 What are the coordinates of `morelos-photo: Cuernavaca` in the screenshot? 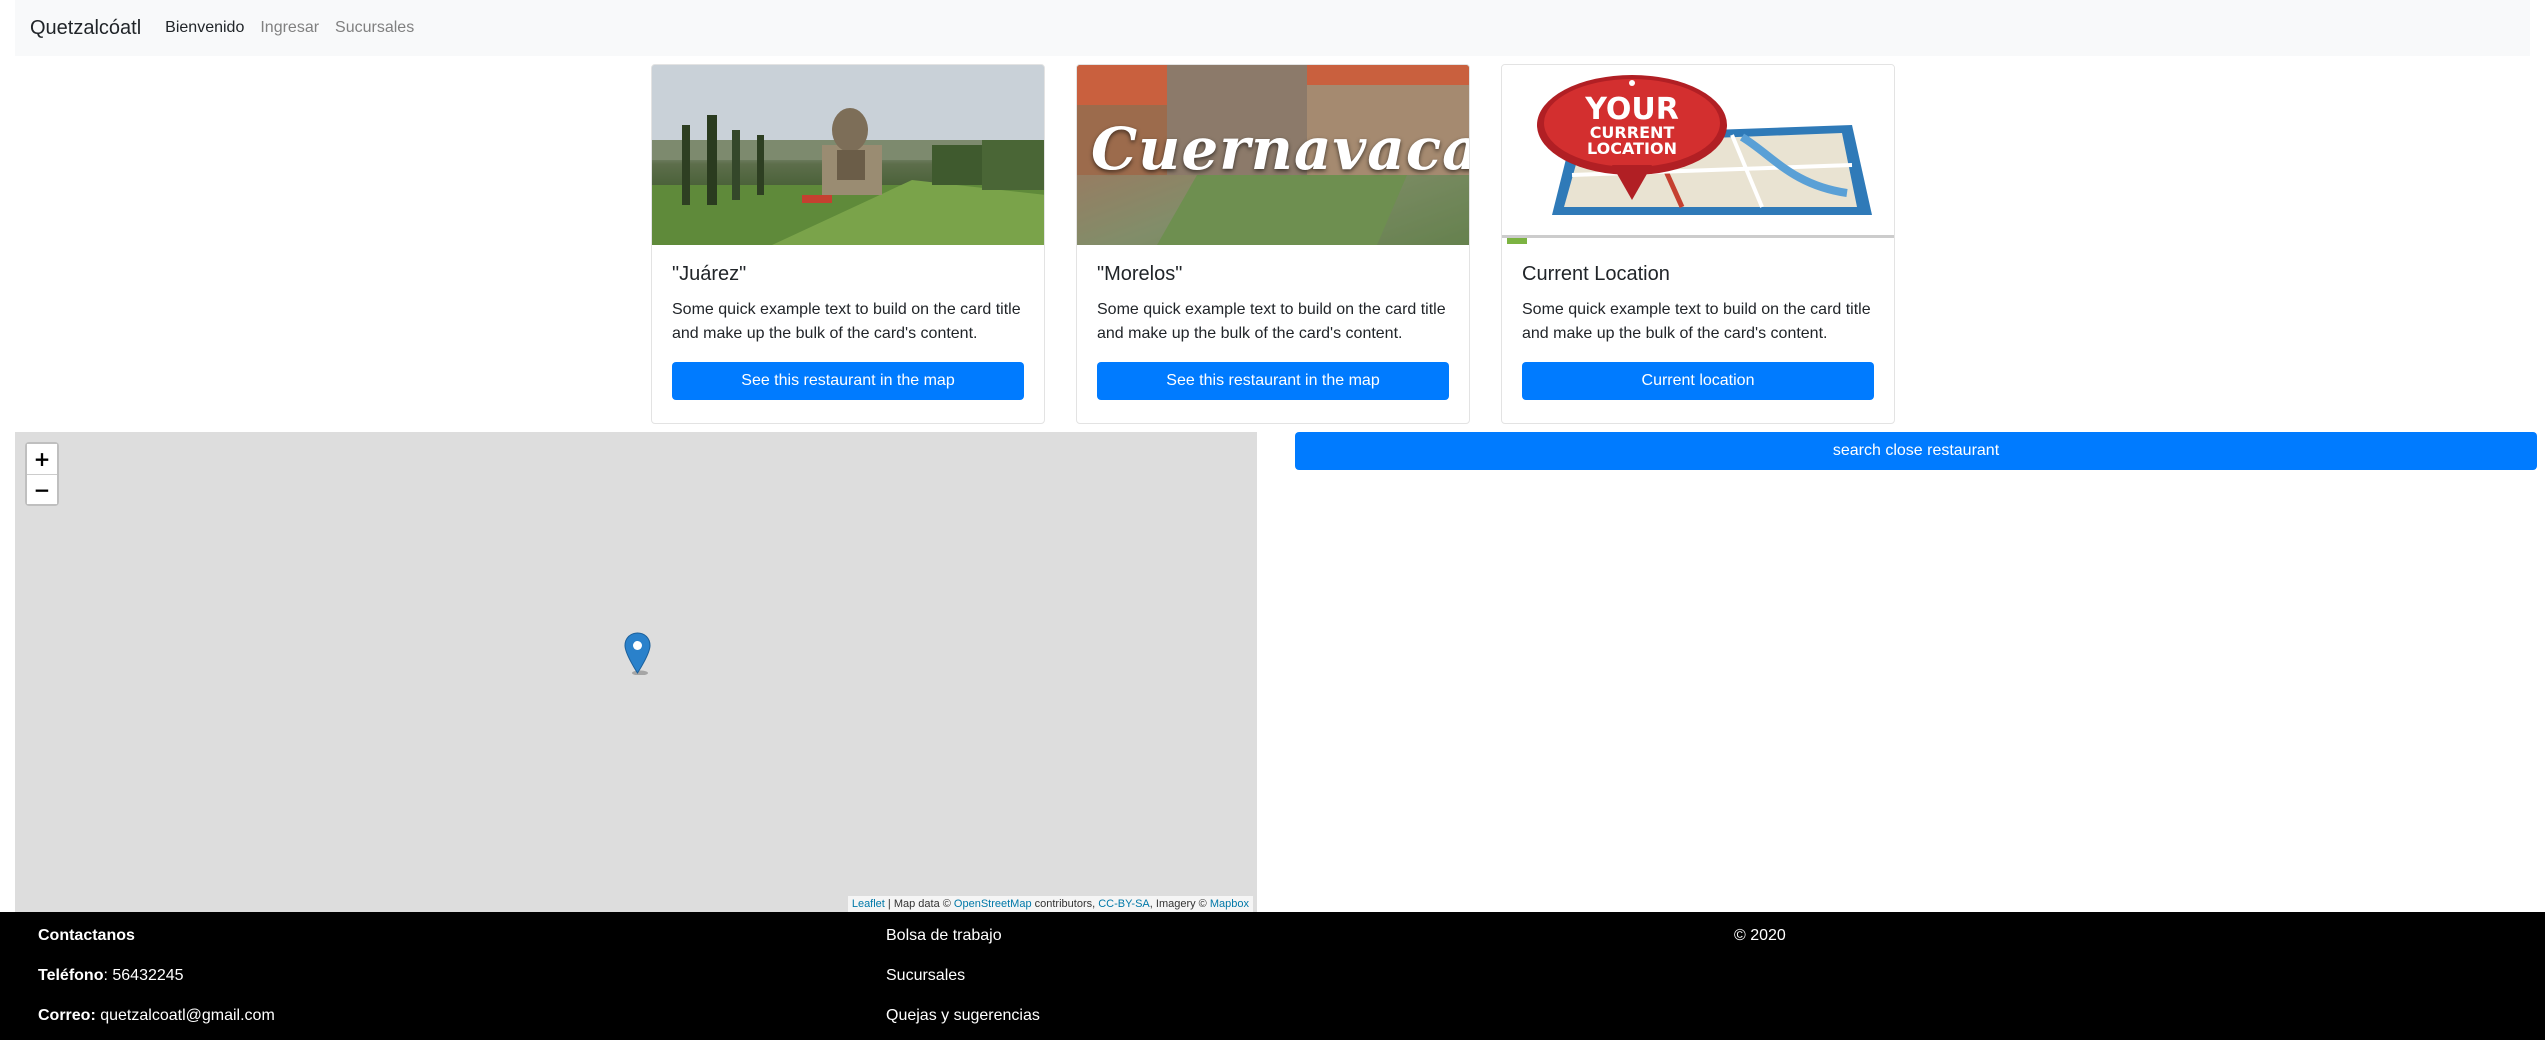 It's located at (1273, 155).